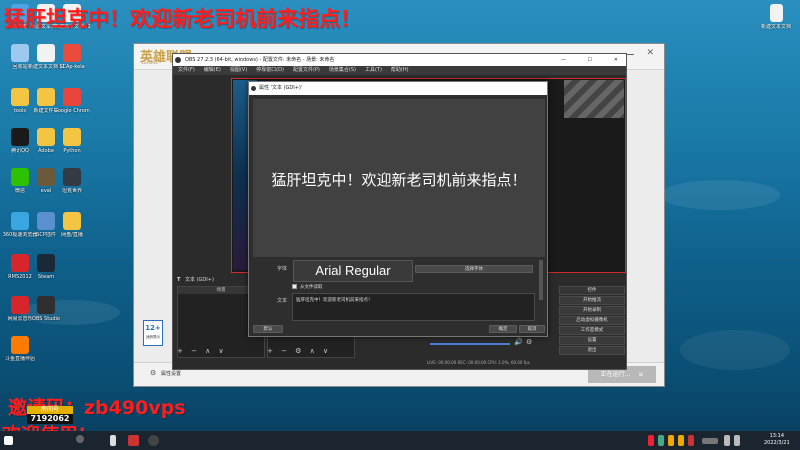  What do you see at coordinates (592, 290) in the screenshot?
I see `controls-header: 控件` at bounding box center [592, 290].